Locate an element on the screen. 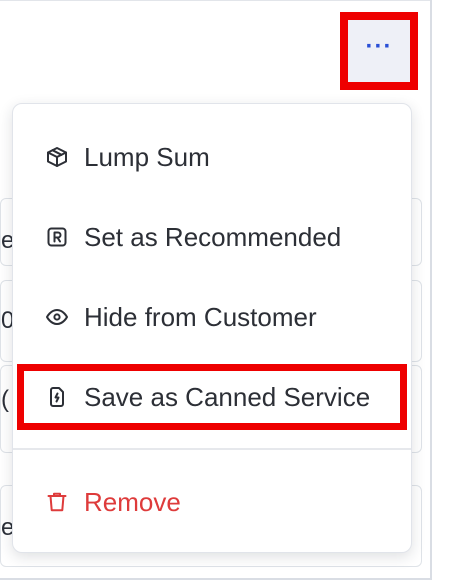 The image size is (452, 588). canned-service-icon is located at coordinates (57, 397).